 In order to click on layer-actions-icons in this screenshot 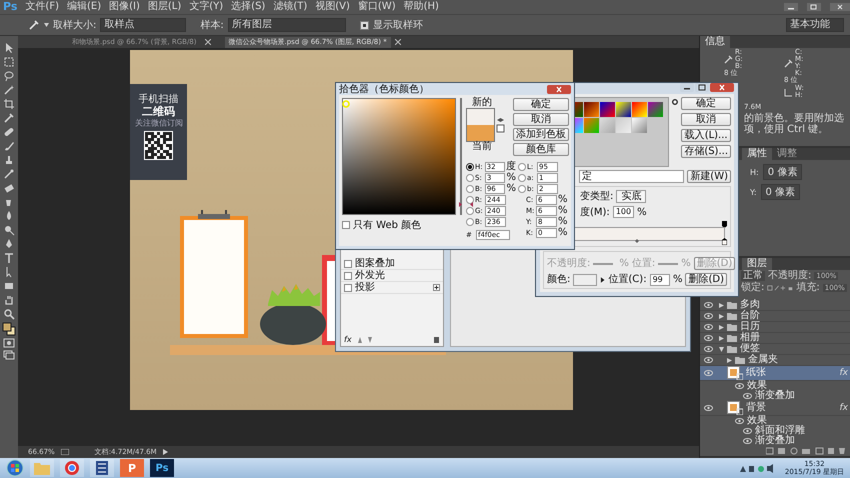, I will do `click(806, 451)`.